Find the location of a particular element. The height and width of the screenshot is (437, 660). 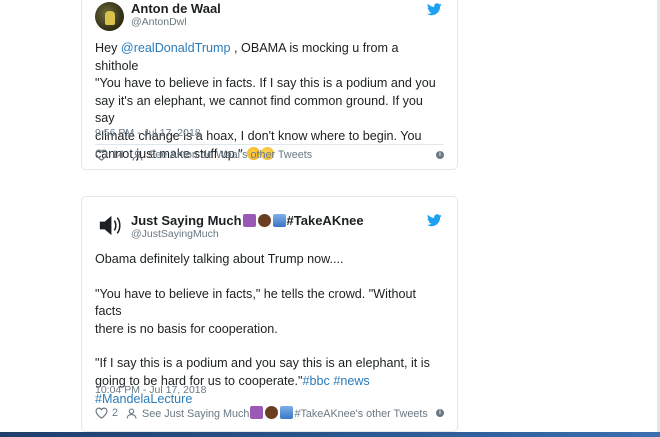

tweet-timestamp: 9:56 PM - Jul 17, 2018 is located at coordinates (148, 133).